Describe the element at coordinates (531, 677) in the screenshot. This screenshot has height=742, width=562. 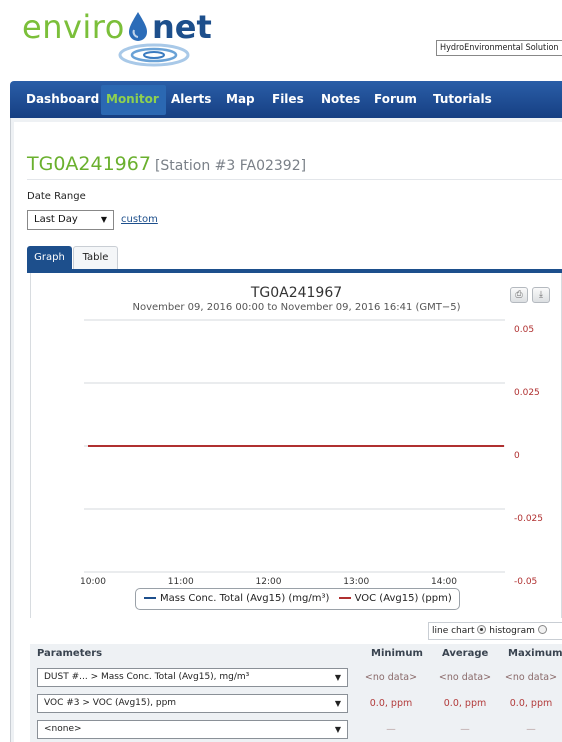
I see `row1-max: <no data>` at that location.